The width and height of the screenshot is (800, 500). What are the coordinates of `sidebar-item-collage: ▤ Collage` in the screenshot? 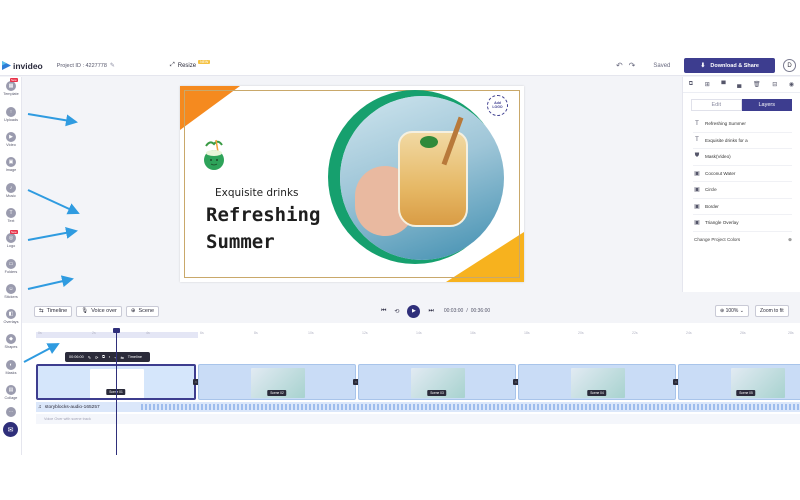 It's located at (11, 392).